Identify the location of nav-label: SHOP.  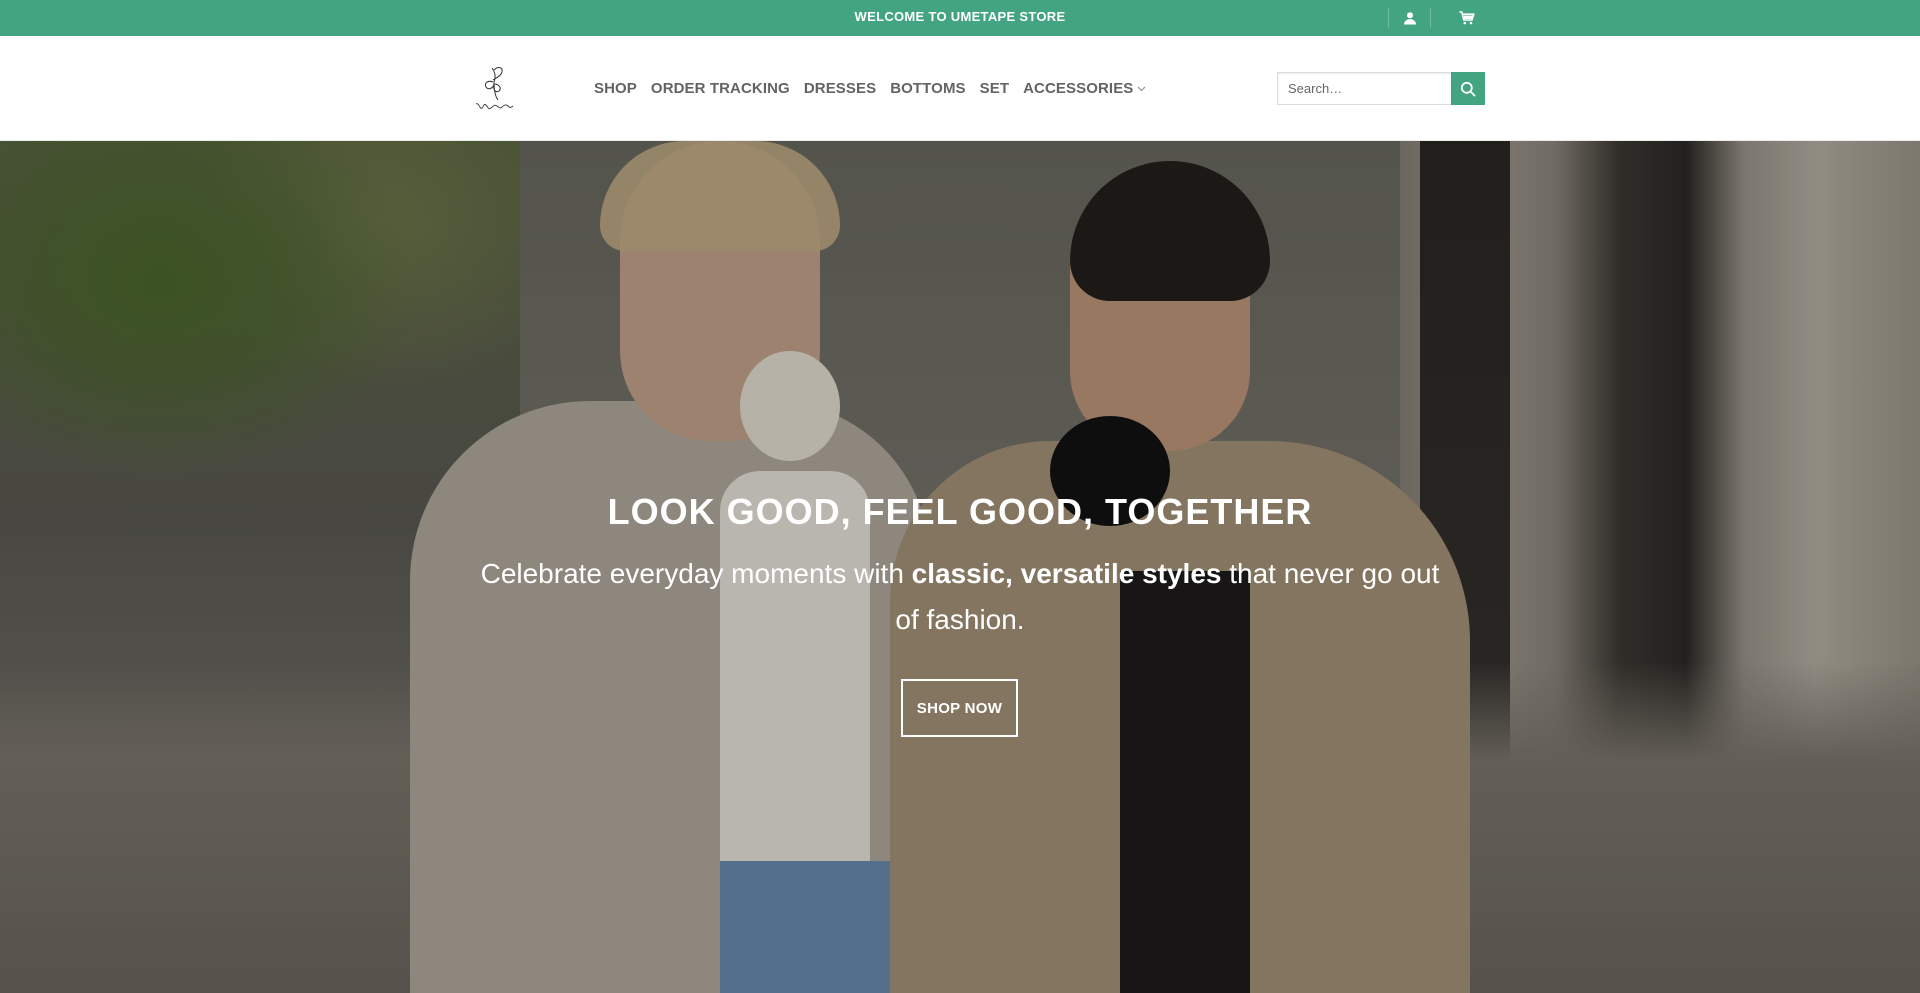
(615, 88).